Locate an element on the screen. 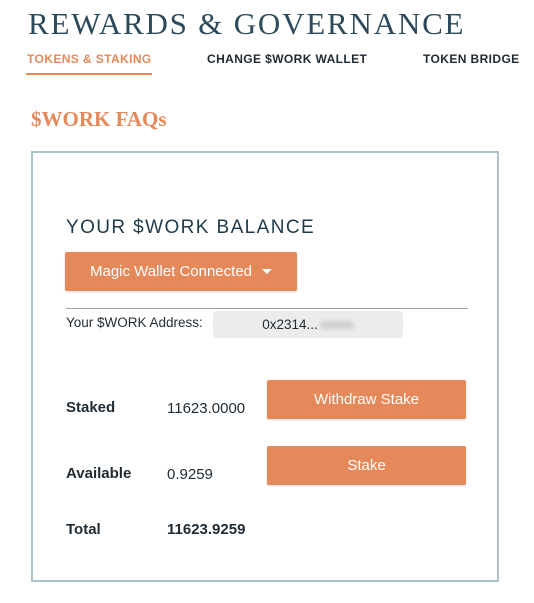 Image resolution: width=534 pixels, height=603 pixels. total-value: 11623.9259 is located at coordinates (206, 529).